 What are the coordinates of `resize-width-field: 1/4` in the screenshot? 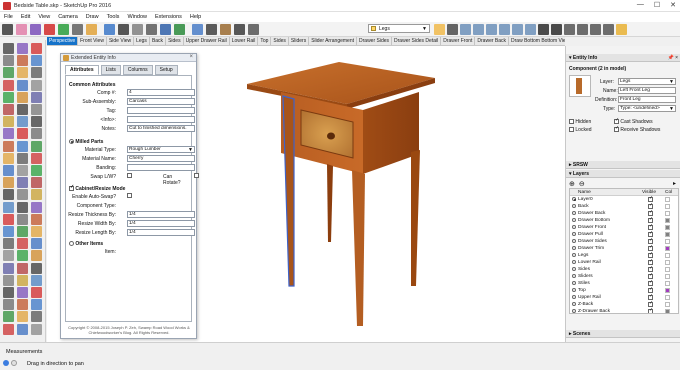 It's located at (161, 223).